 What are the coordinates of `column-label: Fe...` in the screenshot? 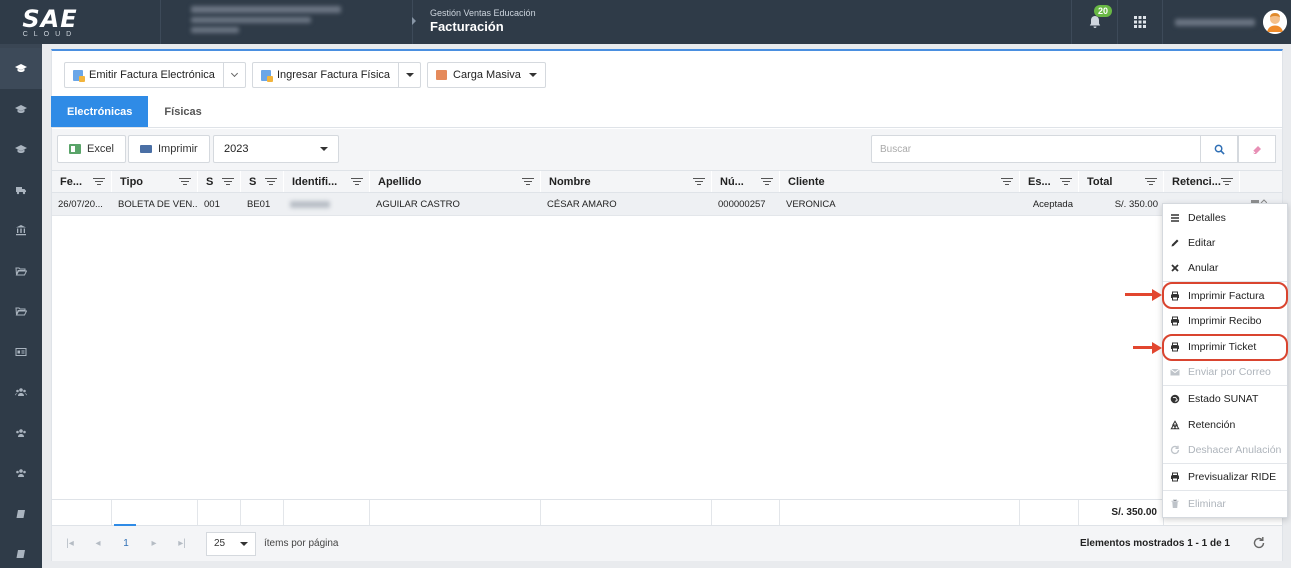 It's located at (71, 181).